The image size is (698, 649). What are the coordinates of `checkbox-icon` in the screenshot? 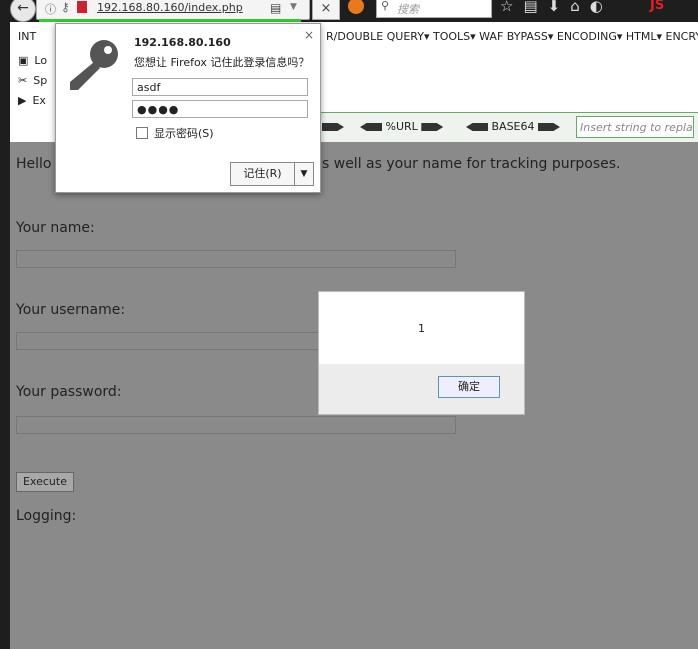 It's located at (142, 133).